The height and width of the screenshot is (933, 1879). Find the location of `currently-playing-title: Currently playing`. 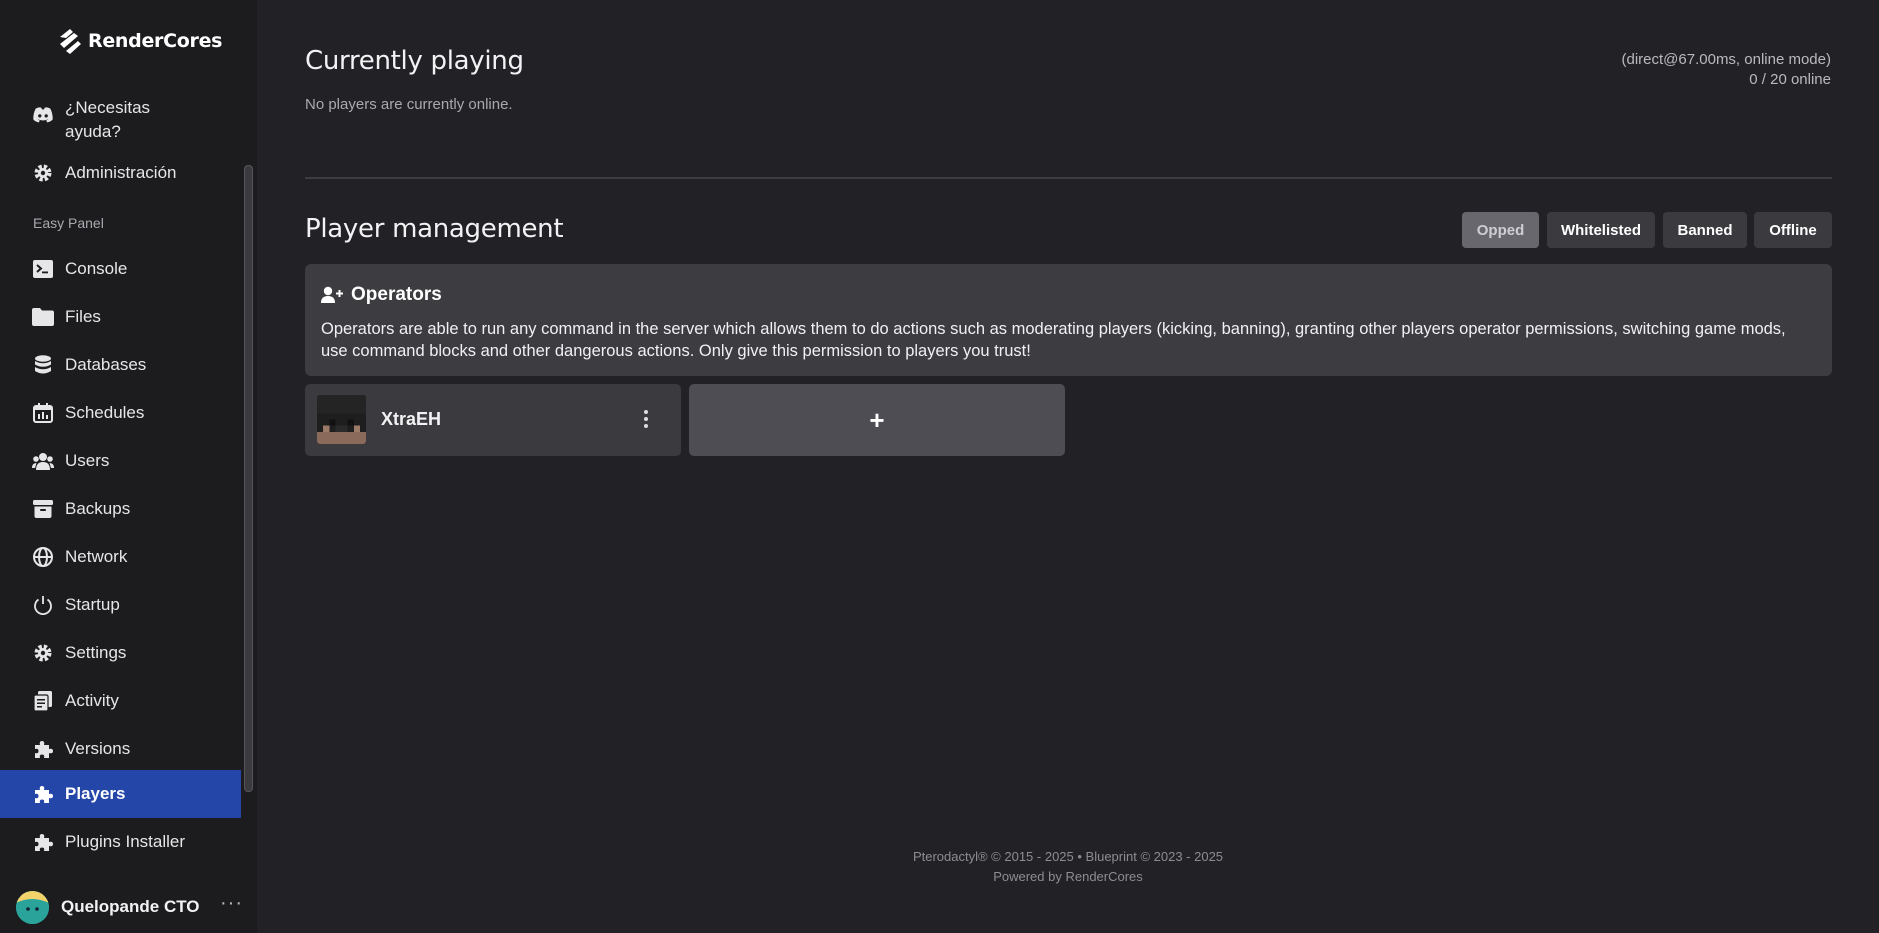

currently-playing-title: Currently playing is located at coordinates (414, 61).